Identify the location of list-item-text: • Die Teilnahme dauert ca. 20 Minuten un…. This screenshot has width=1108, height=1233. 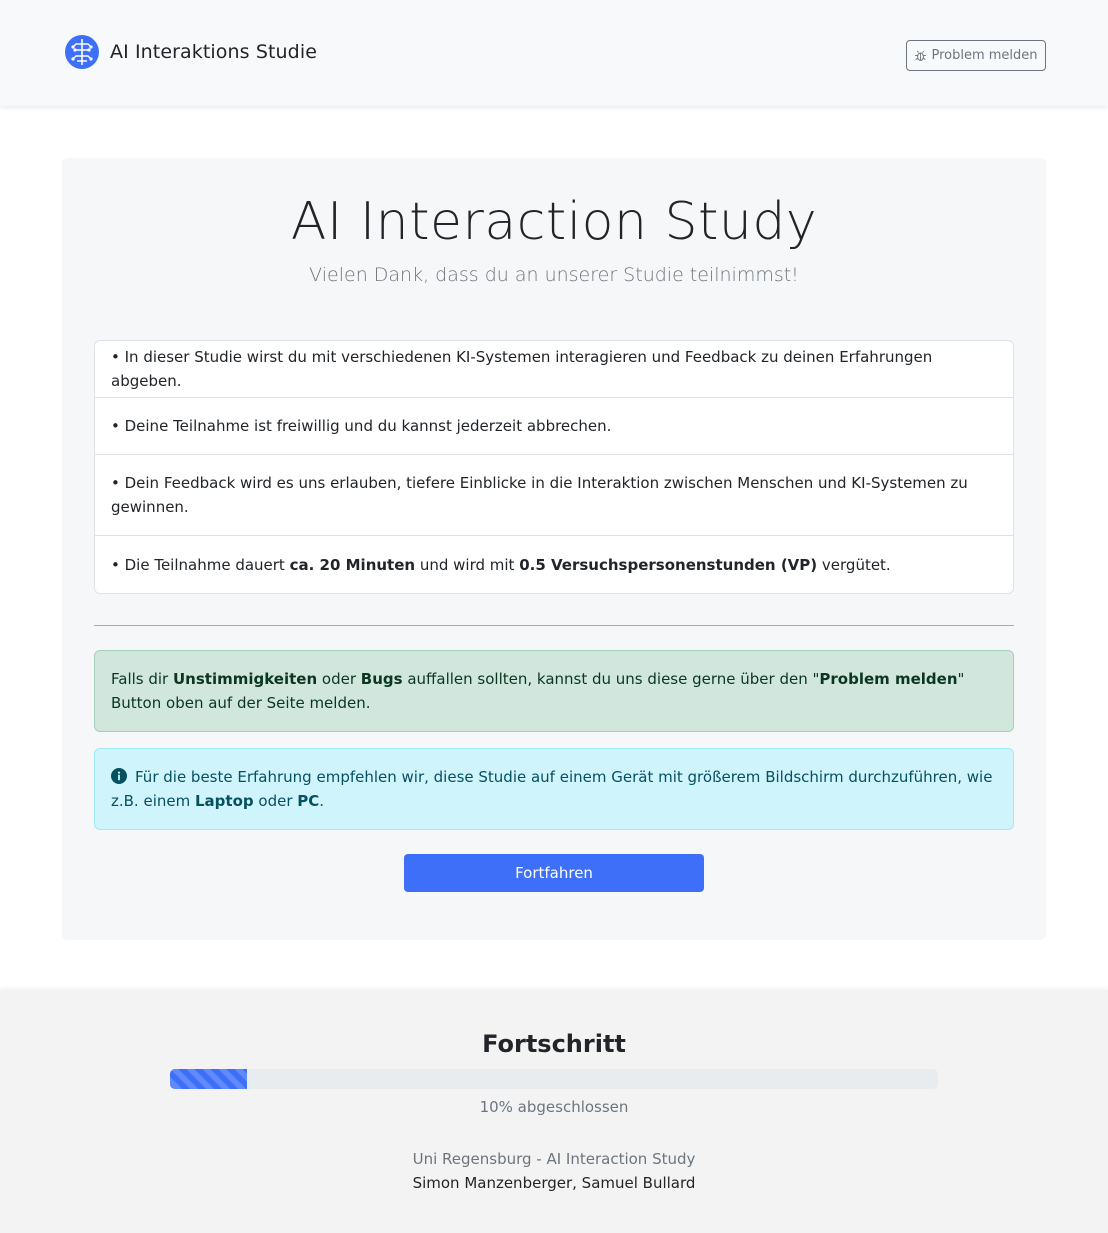
(501, 565).